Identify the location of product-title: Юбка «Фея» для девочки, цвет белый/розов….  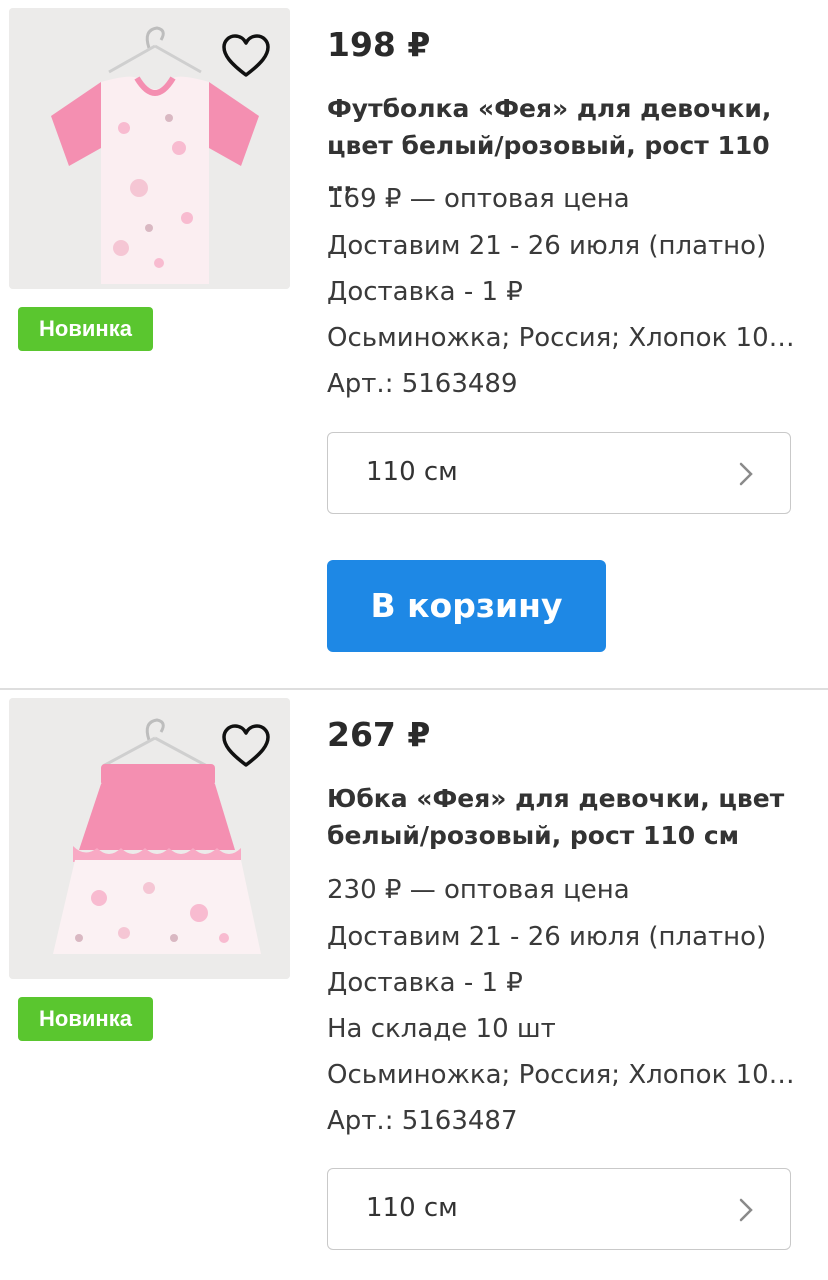
(562, 817).